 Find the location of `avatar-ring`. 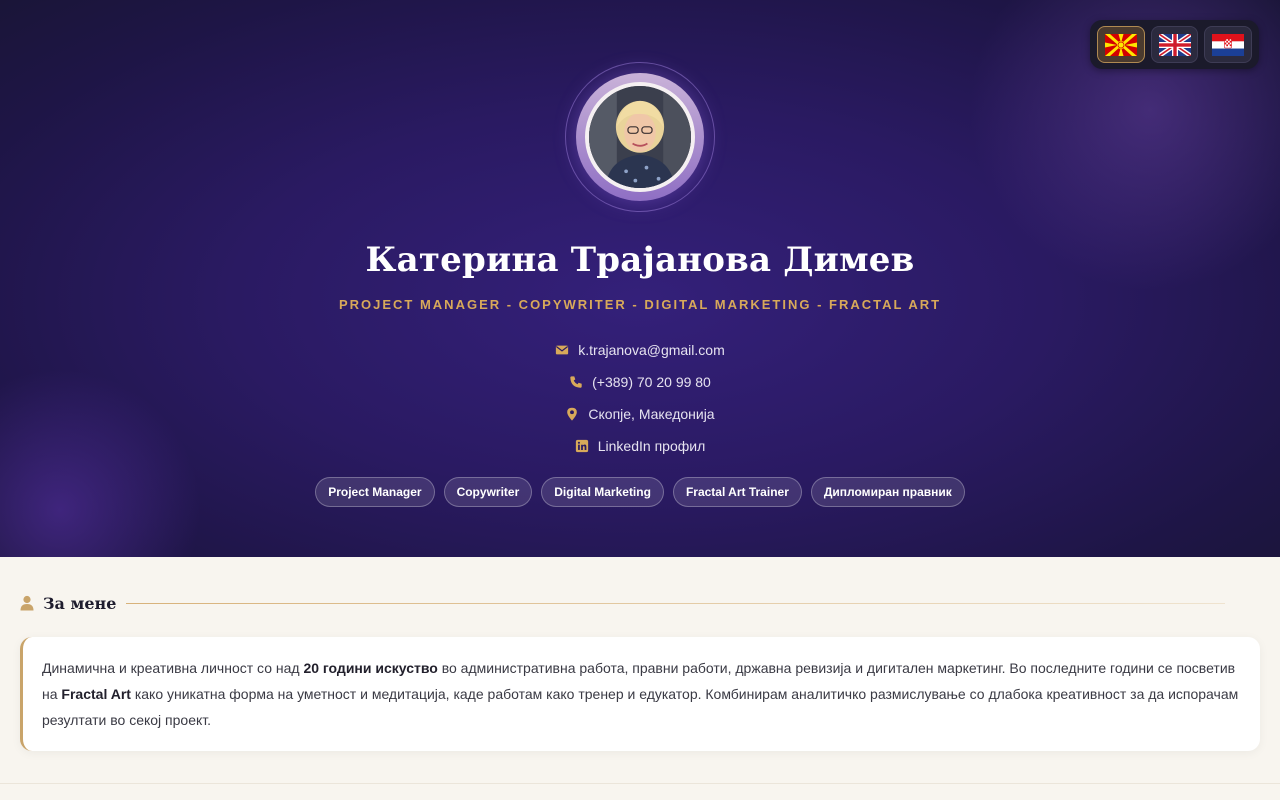

avatar-ring is located at coordinates (640, 137).